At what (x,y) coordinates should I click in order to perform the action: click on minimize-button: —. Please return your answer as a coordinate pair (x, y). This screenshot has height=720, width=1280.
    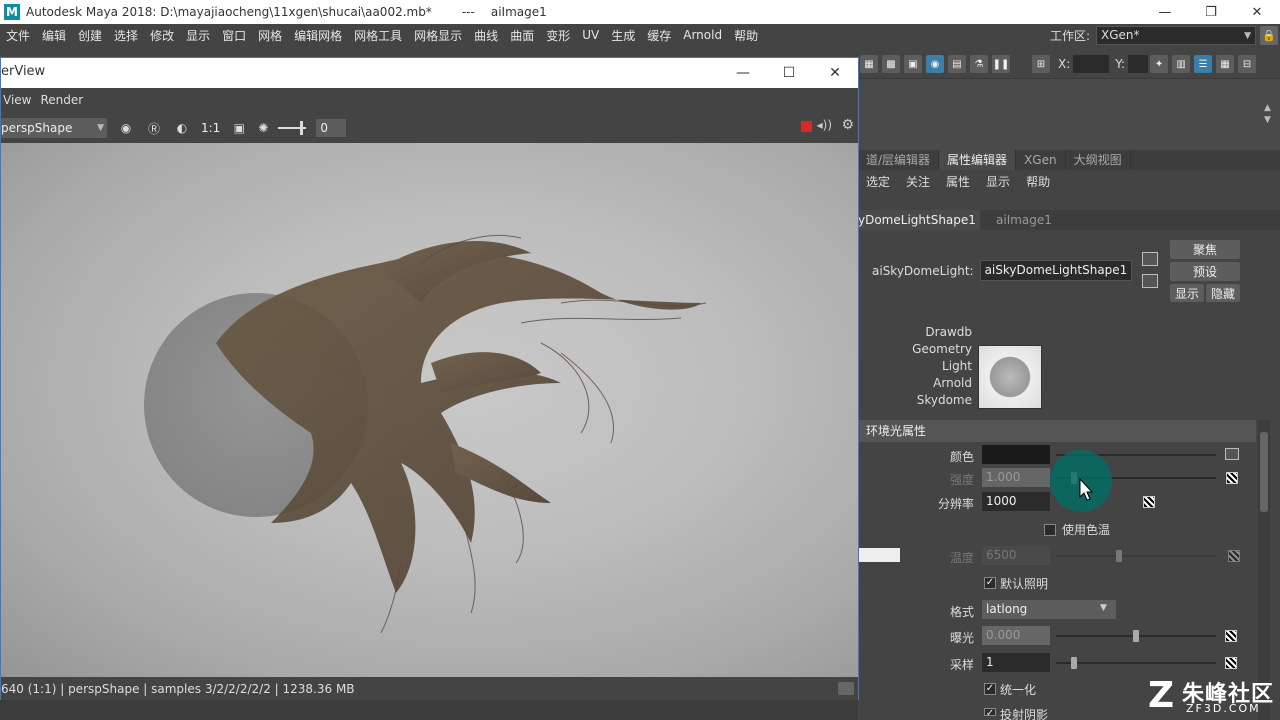
    Looking at the image, I should click on (1165, 12).